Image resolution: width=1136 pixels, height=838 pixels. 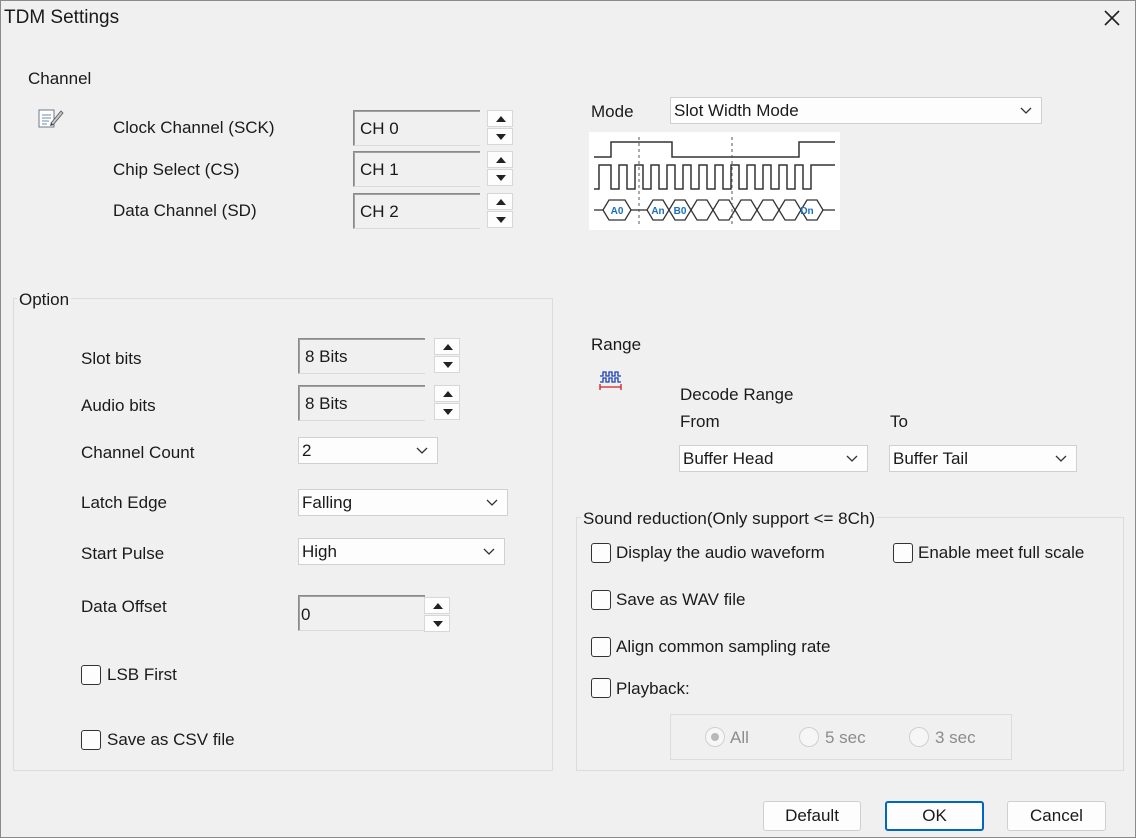 I want to click on start-pulse-value: High, so click(x=319, y=551).